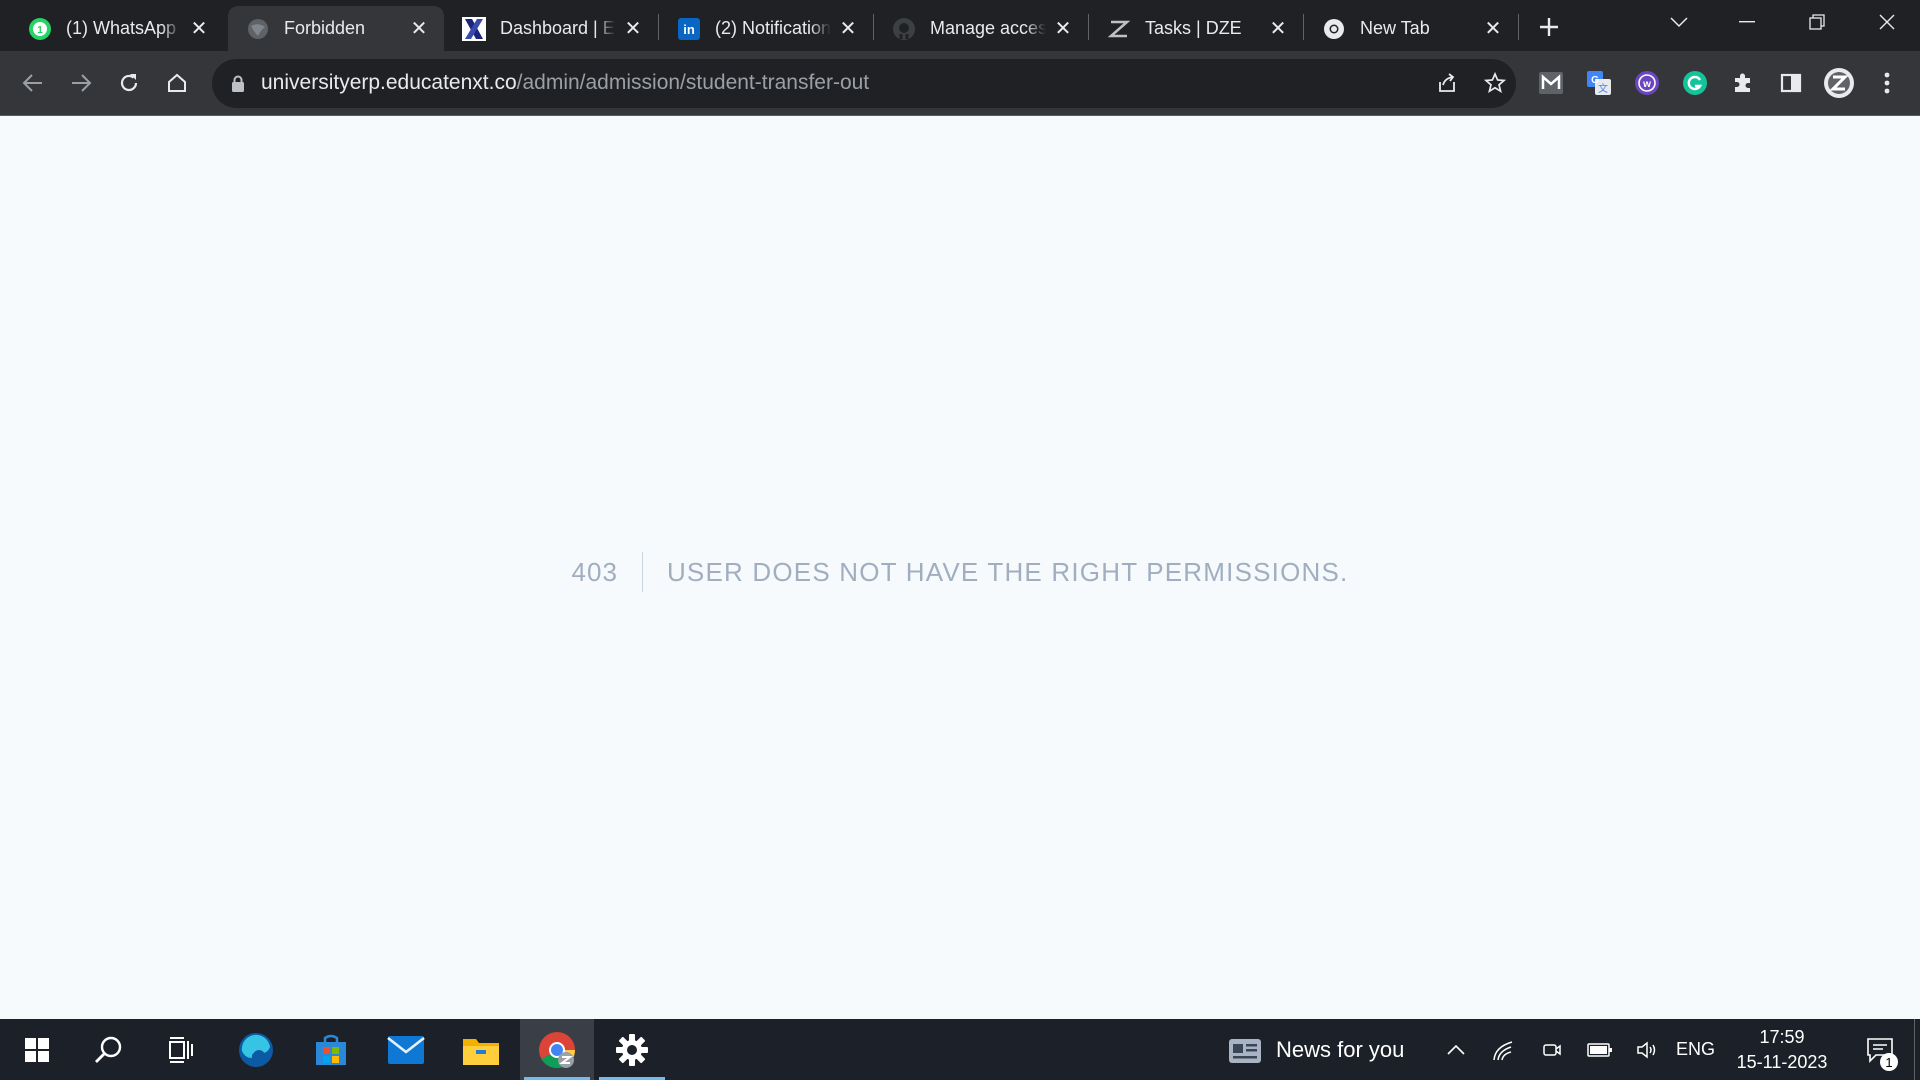  I want to click on purple-w-extension-icon: w, so click(1647, 83).